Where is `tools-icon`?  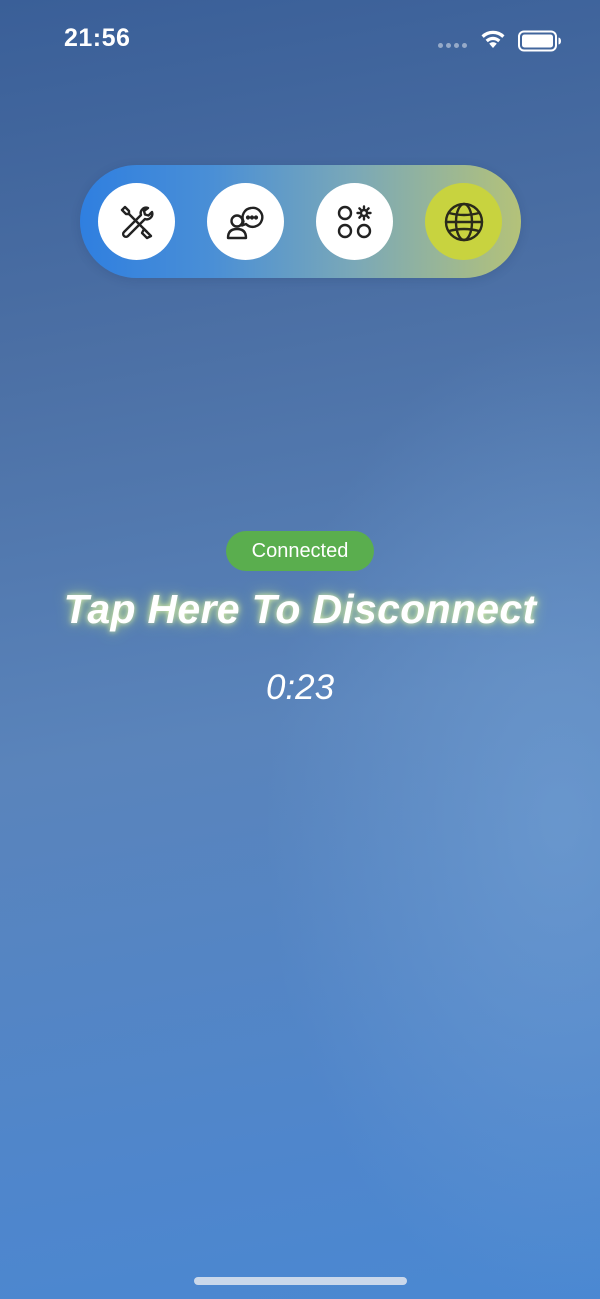
tools-icon is located at coordinates (136, 222).